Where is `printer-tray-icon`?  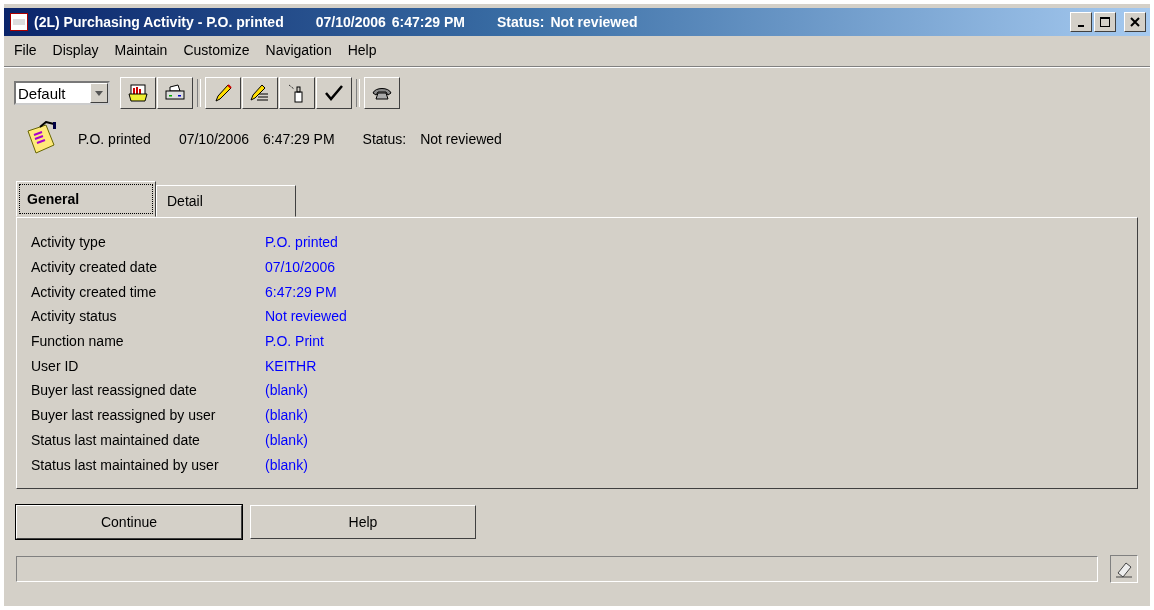
printer-tray-icon is located at coordinates (138, 93).